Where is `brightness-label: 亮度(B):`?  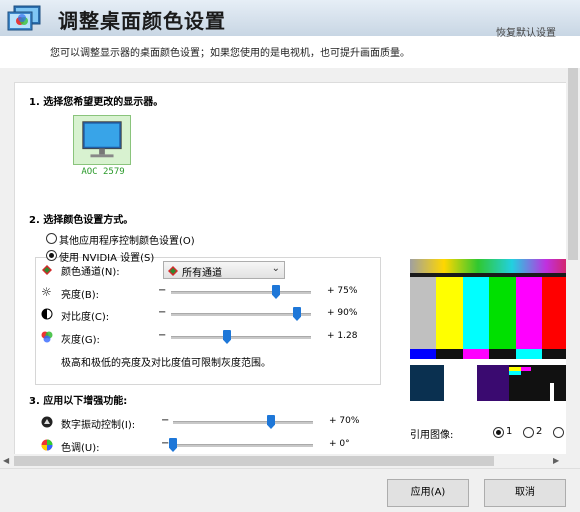 brightness-label: 亮度(B): is located at coordinates (80, 295).